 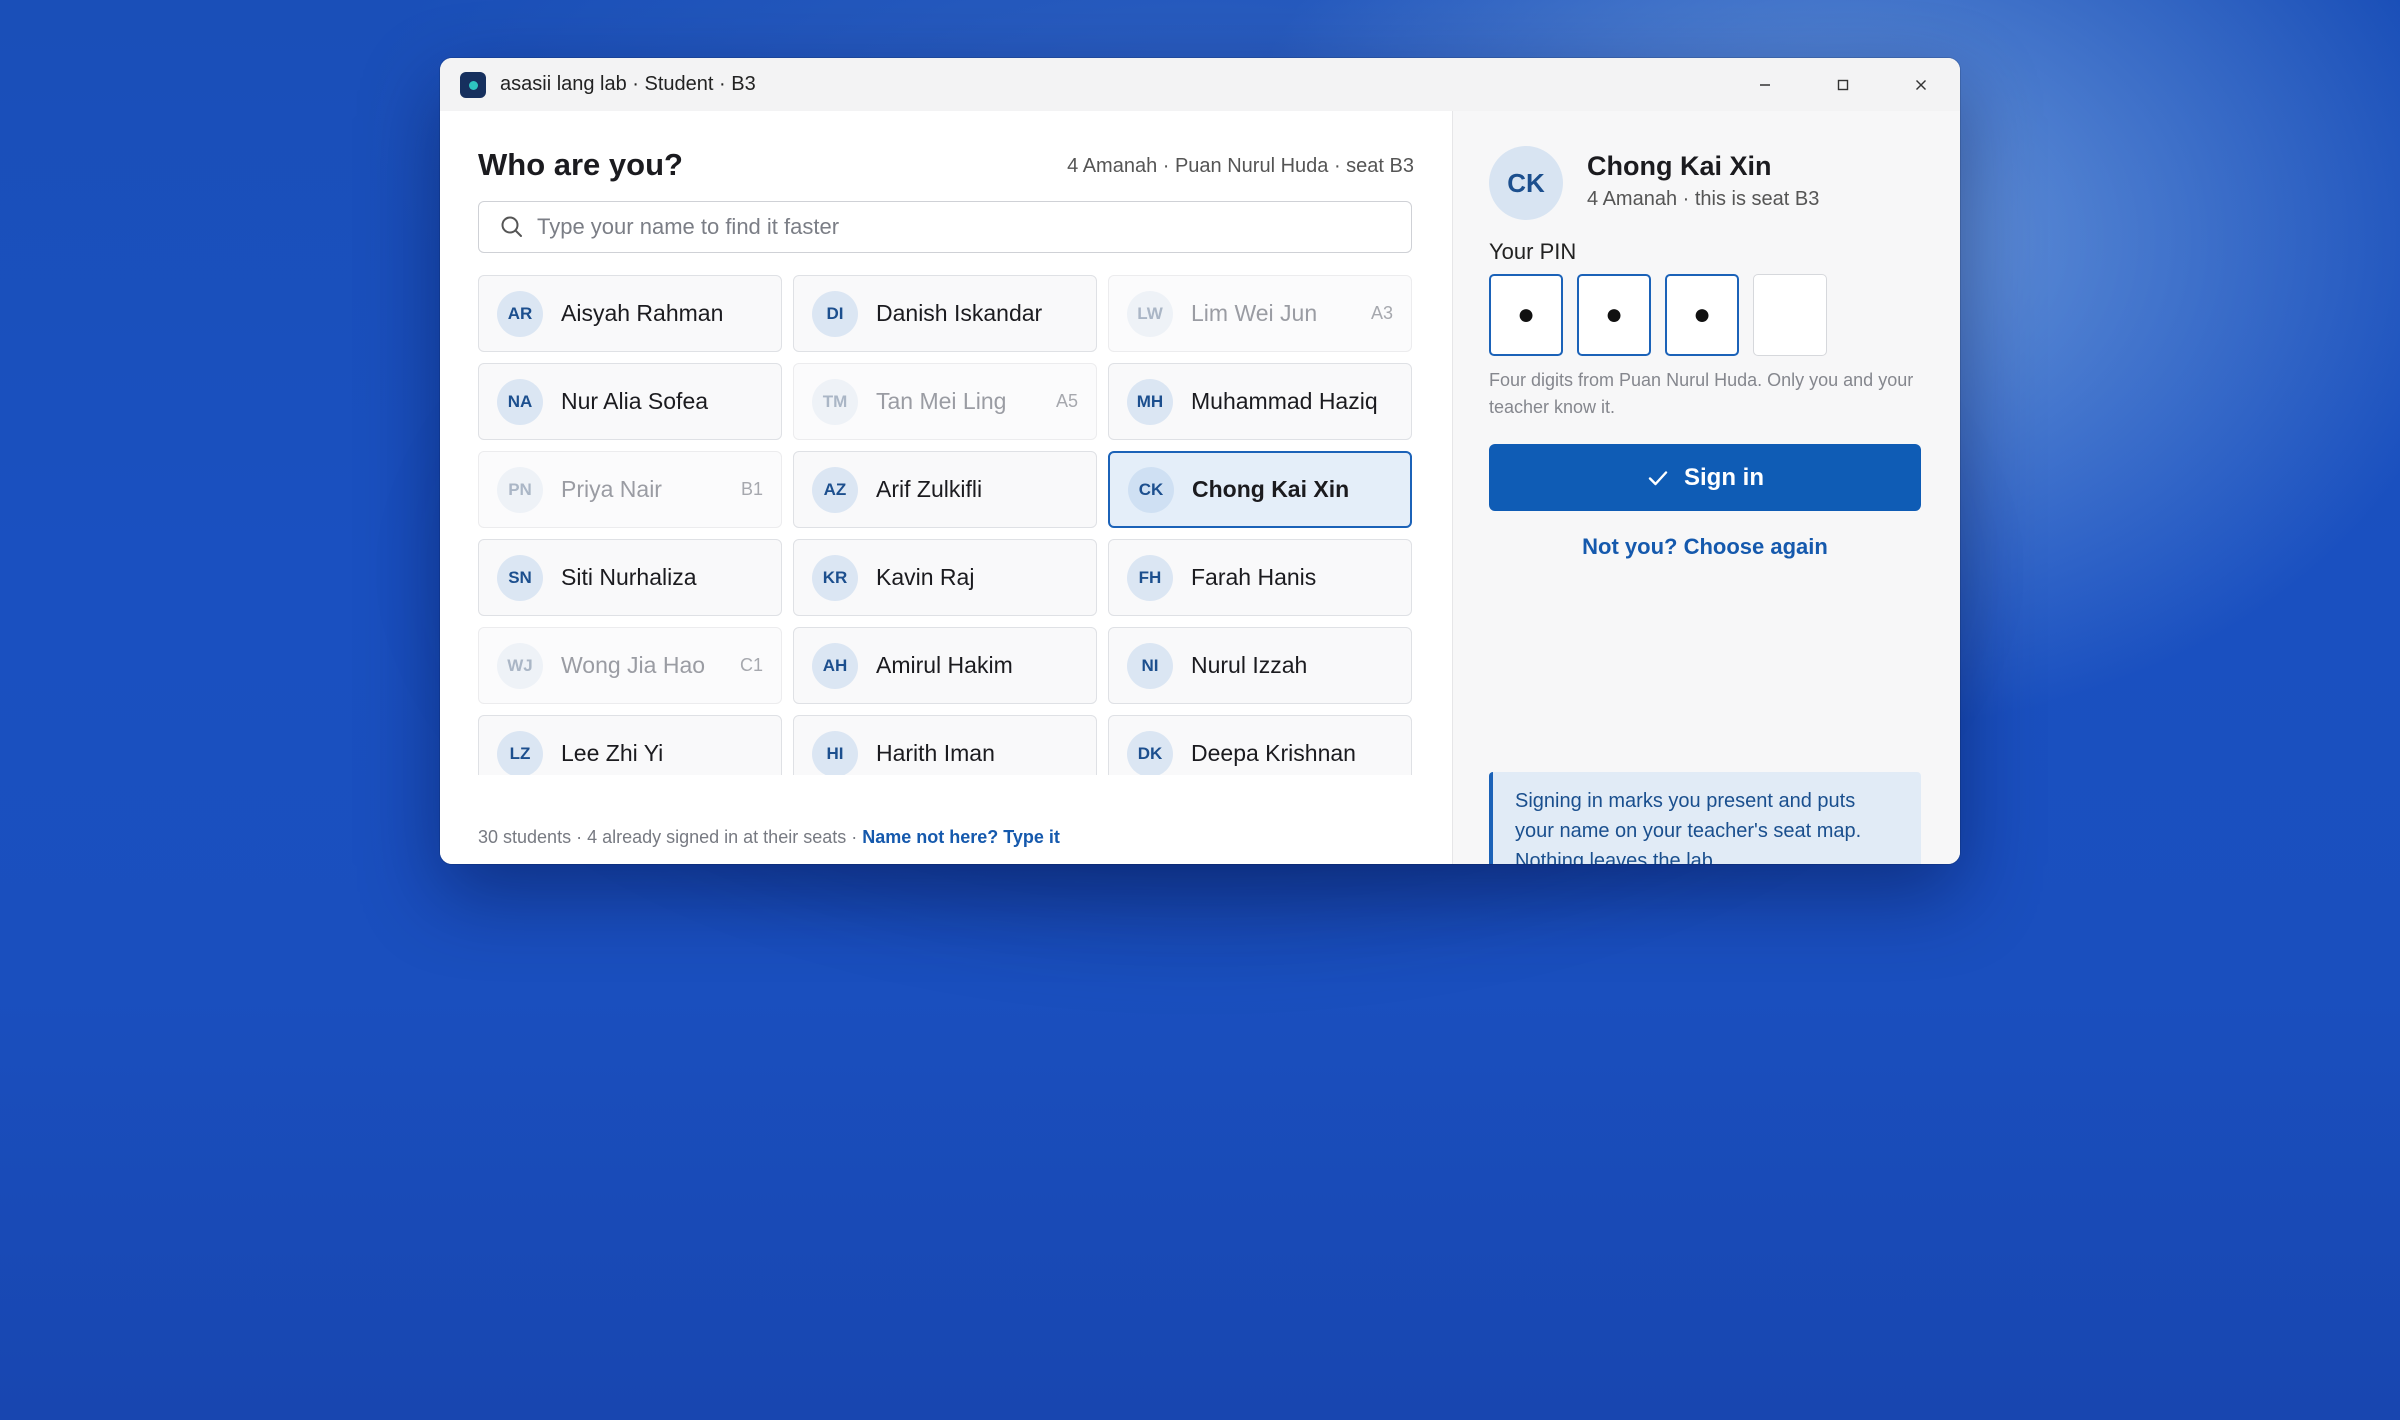 What do you see at coordinates (1526, 183) in the screenshot?
I see `selected-student-avatar: CK` at bounding box center [1526, 183].